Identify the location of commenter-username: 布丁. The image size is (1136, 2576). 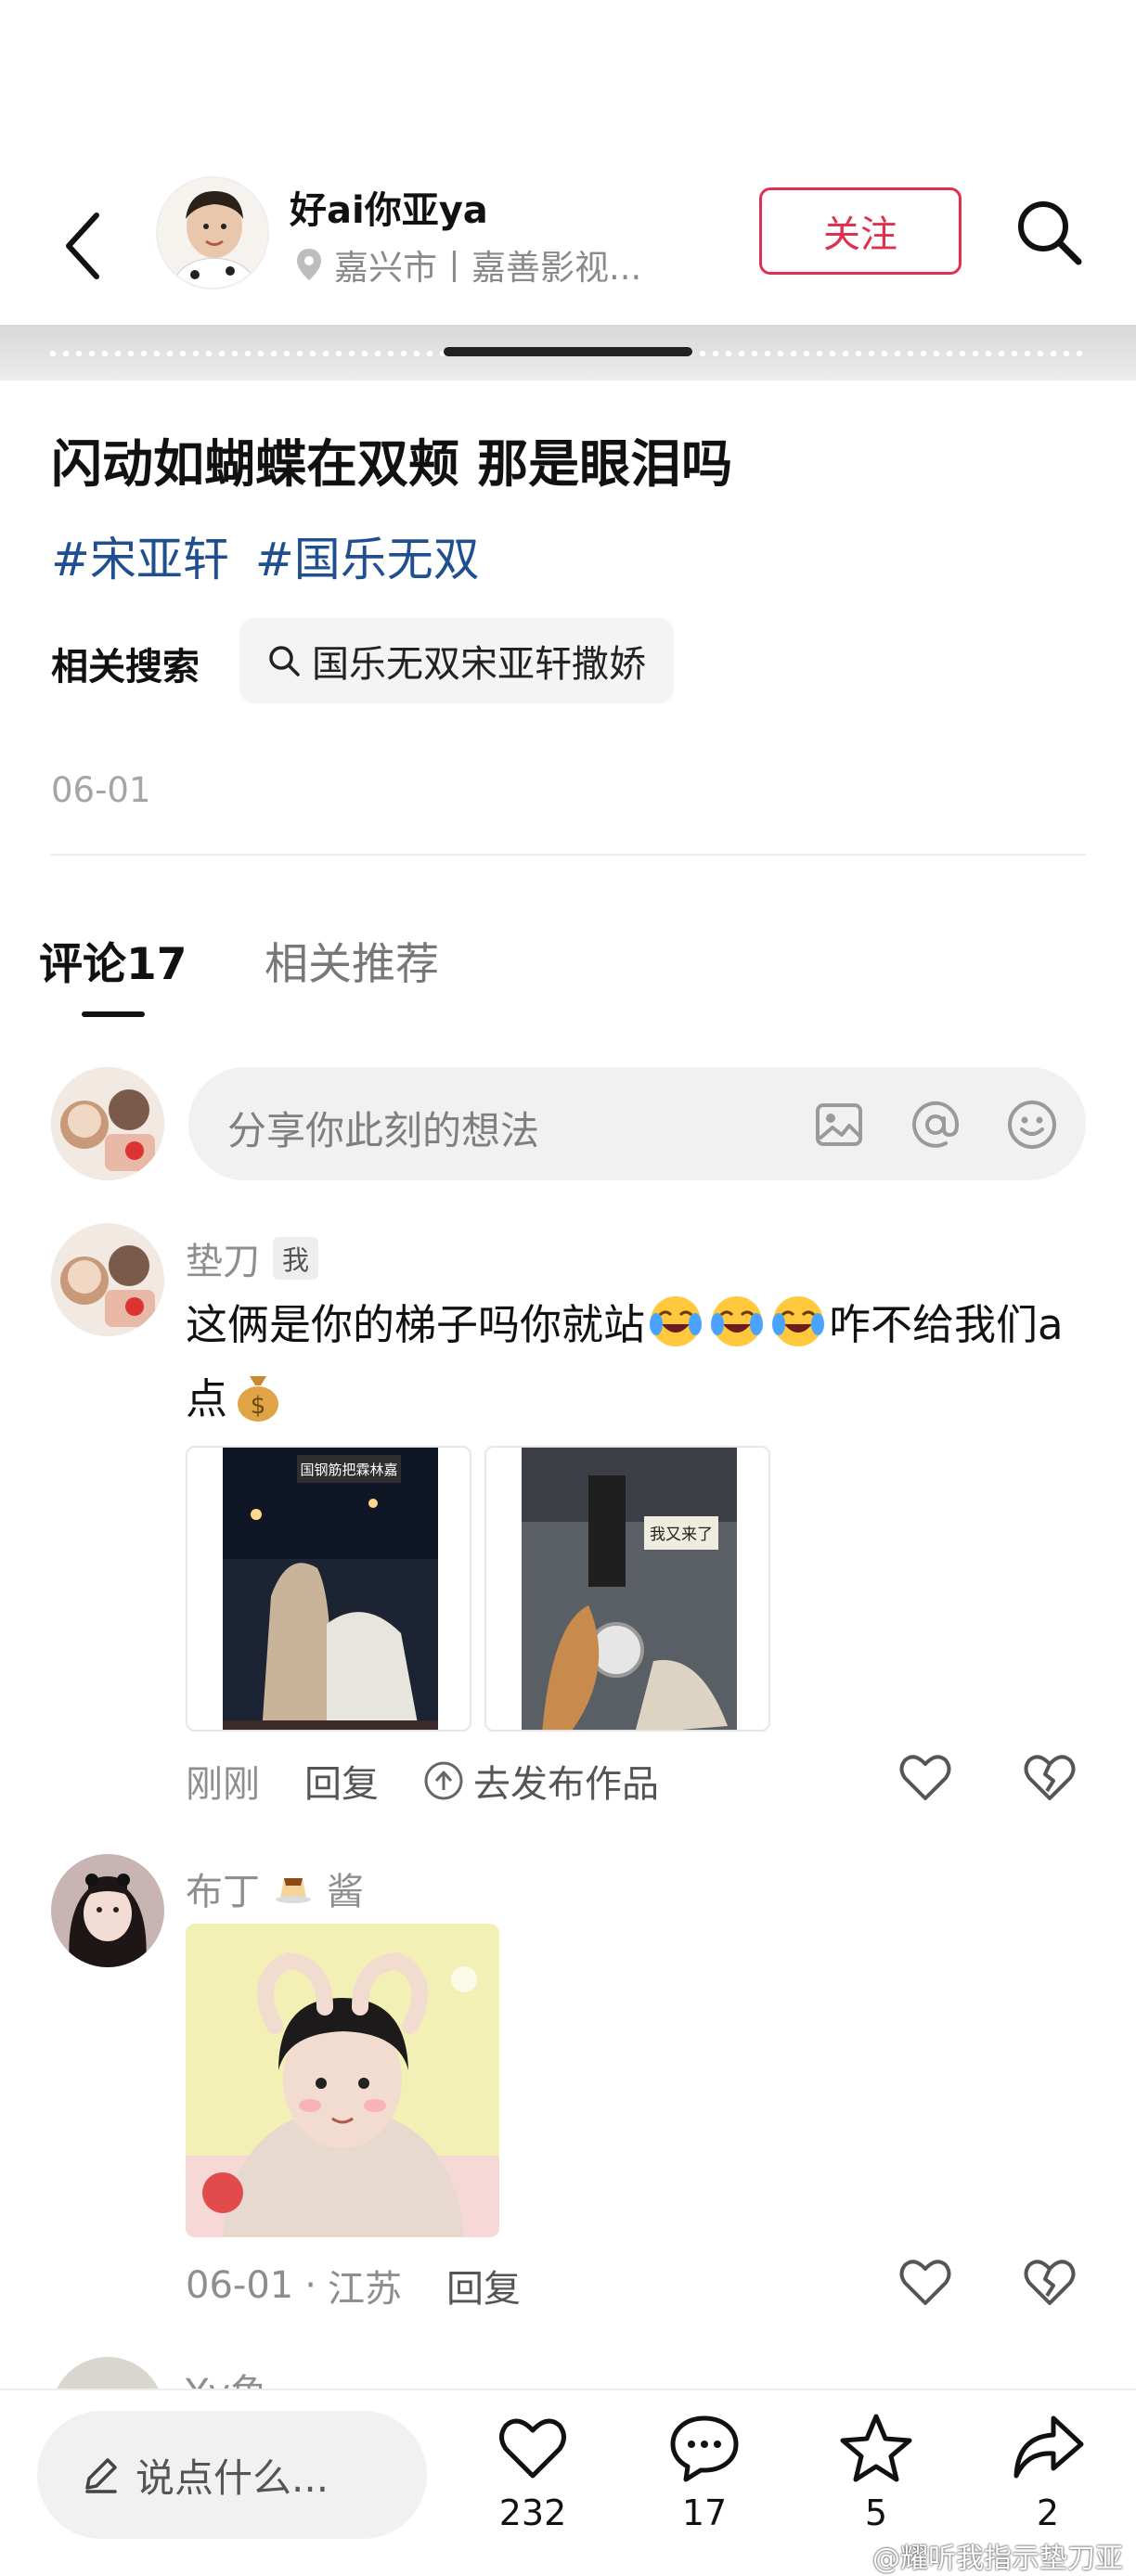
(223, 1888).